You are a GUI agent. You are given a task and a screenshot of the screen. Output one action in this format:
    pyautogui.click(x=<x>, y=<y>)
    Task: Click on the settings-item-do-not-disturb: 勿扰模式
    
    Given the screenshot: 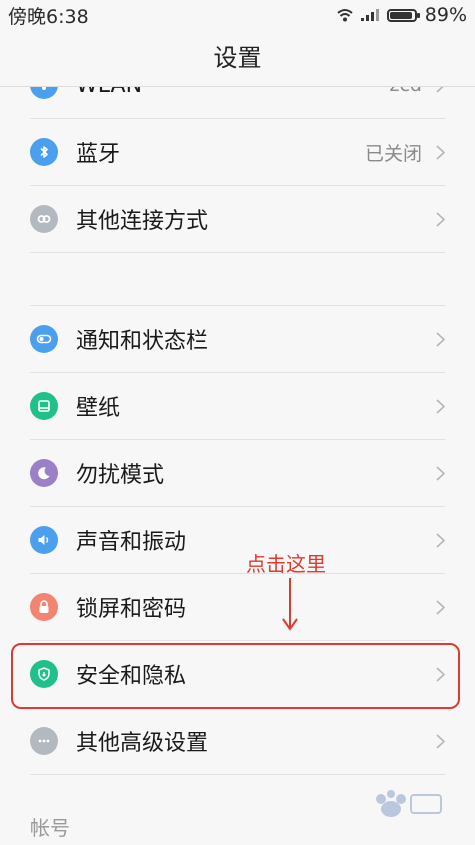 What is the action you would take?
    pyautogui.click(x=237, y=473)
    